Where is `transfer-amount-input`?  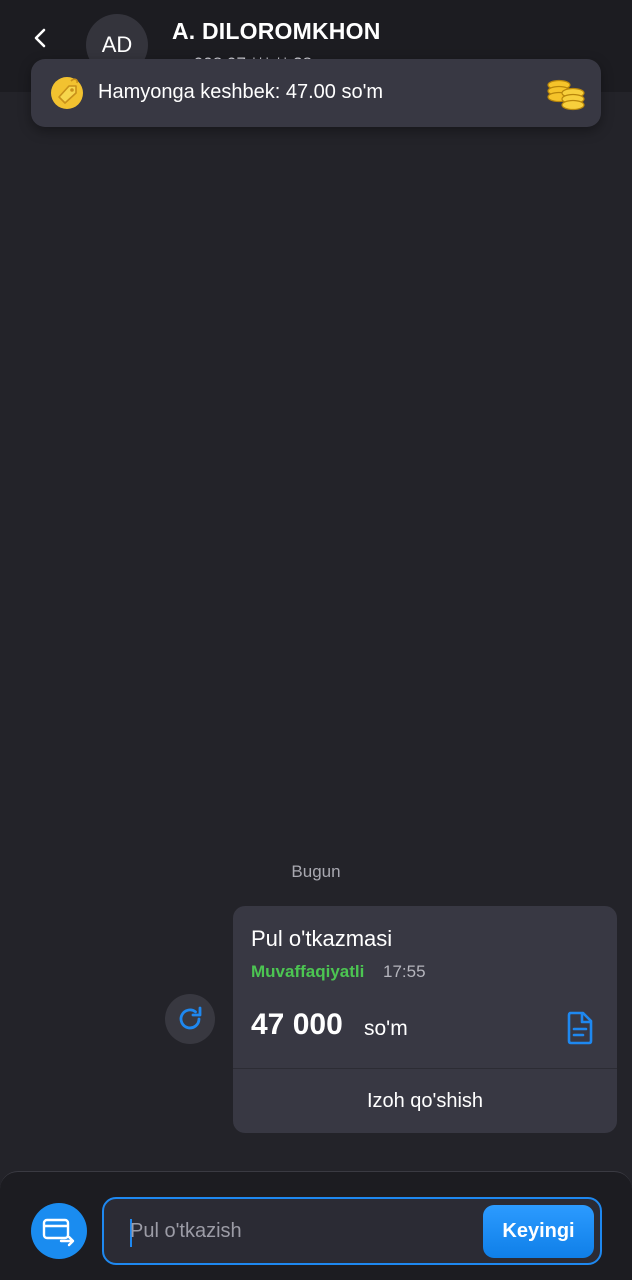 transfer-amount-input is located at coordinates (300, 1231).